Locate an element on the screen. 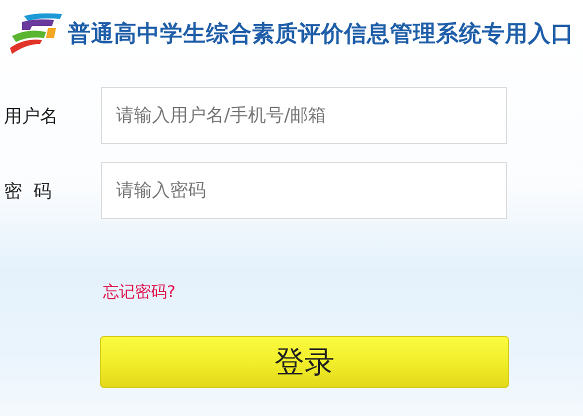 This screenshot has height=416, width=583. input-field: 请输入用户名/手机号/邮箱 is located at coordinates (304, 115).